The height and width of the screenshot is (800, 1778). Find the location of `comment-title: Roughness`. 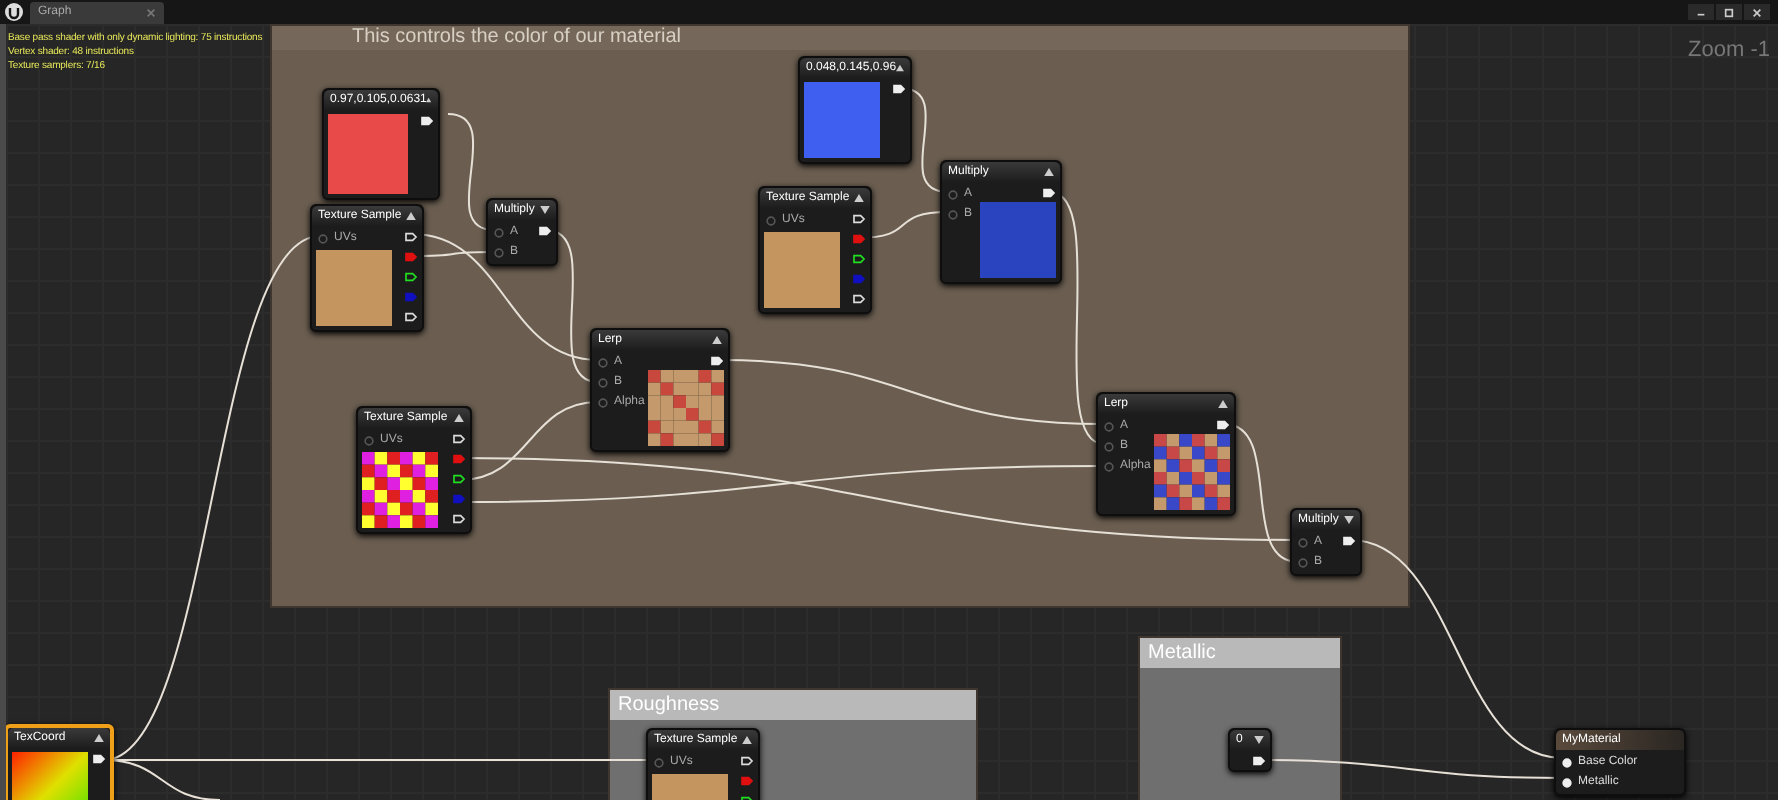

comment-title: Roughness is located at coordinates (668, 705).